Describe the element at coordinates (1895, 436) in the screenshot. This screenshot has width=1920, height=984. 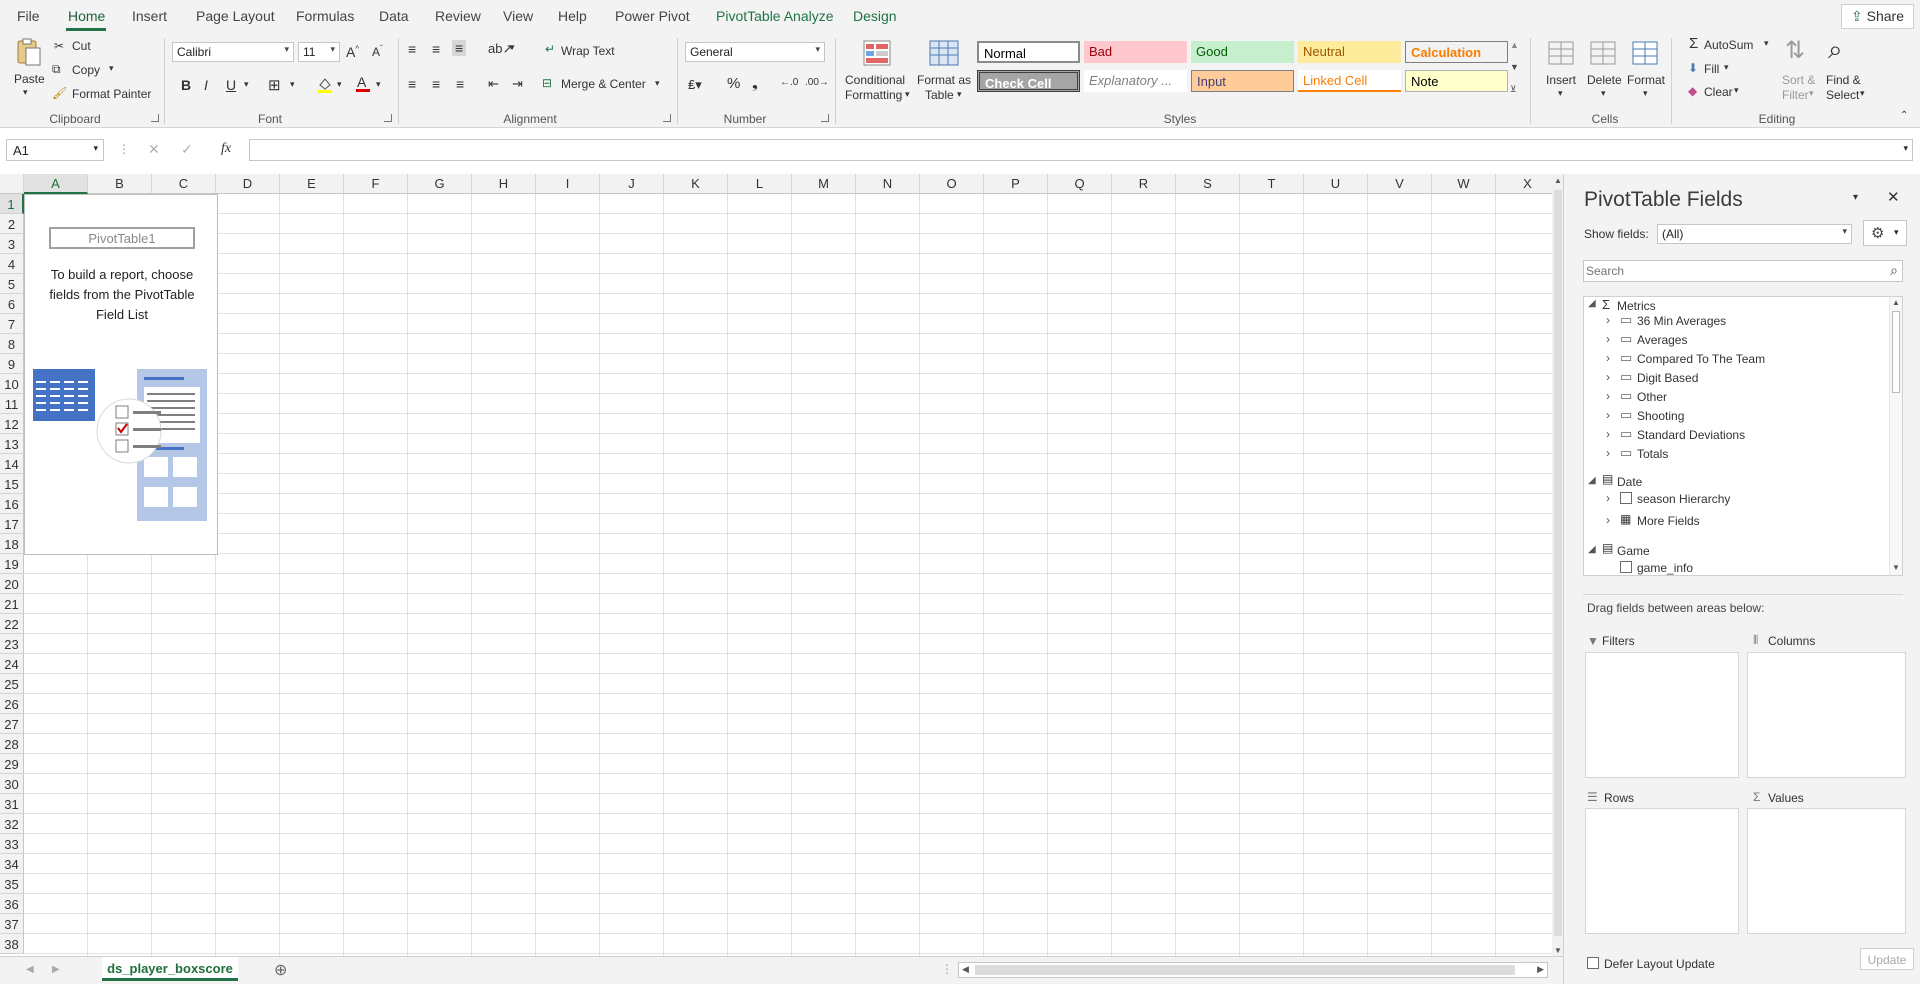
I see `field-list-scrollbar: ▲ ▼` at that location.